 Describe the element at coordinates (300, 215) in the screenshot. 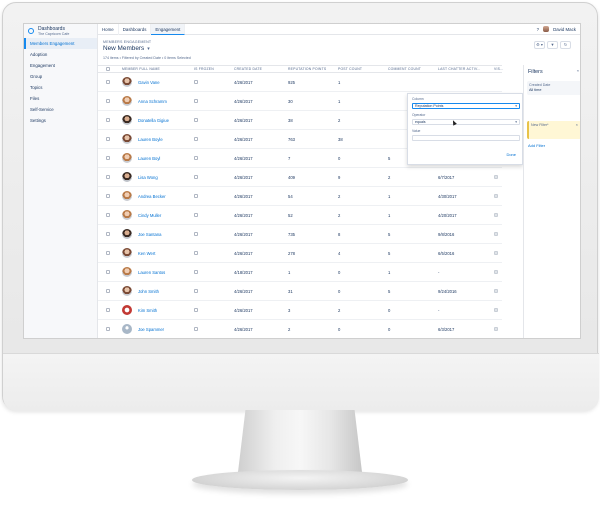

I see `table-row: Cindy Muller 4/26/2017 52 2 1 4/20/2017` at that location.